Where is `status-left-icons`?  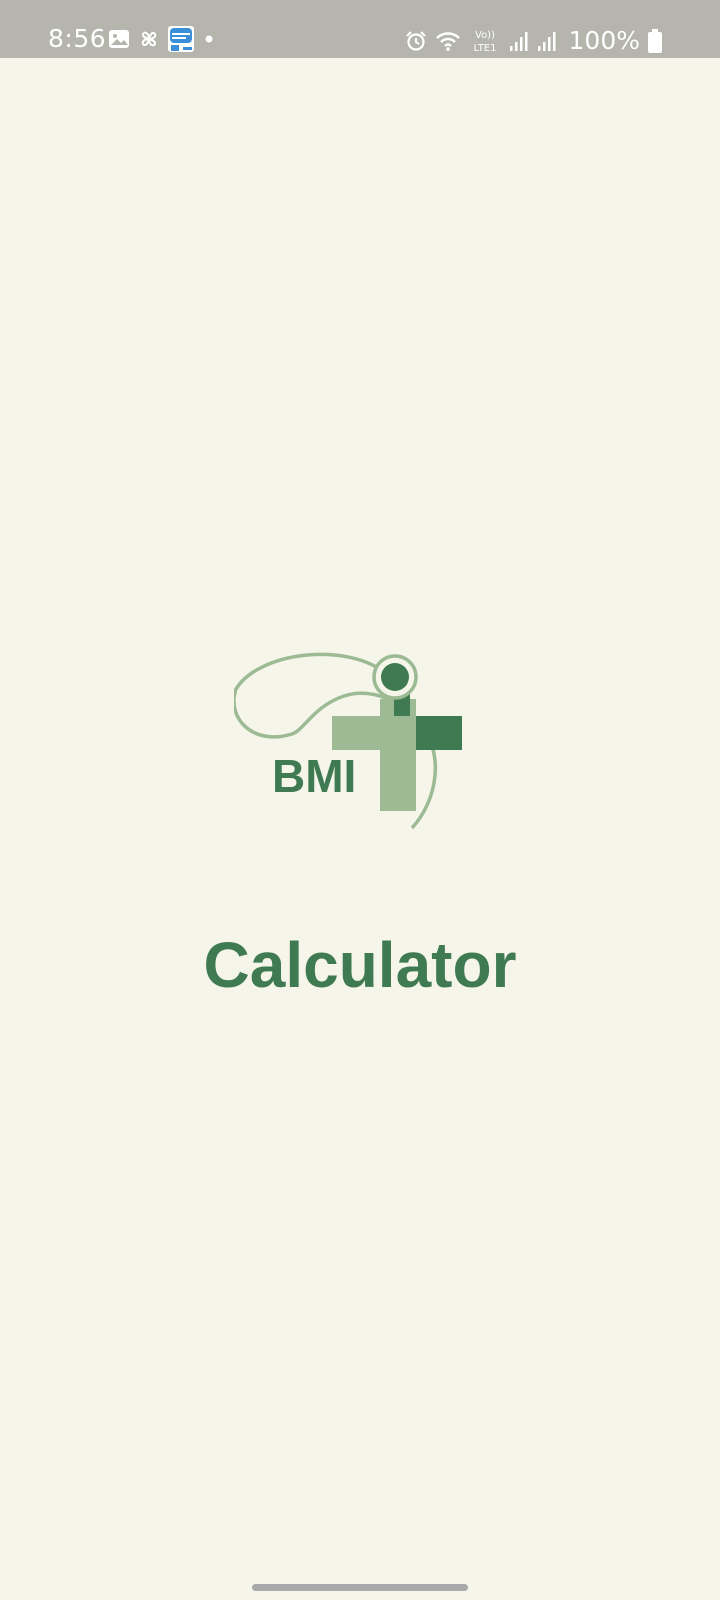
status-left-icons is located at coordinates (162, 39).